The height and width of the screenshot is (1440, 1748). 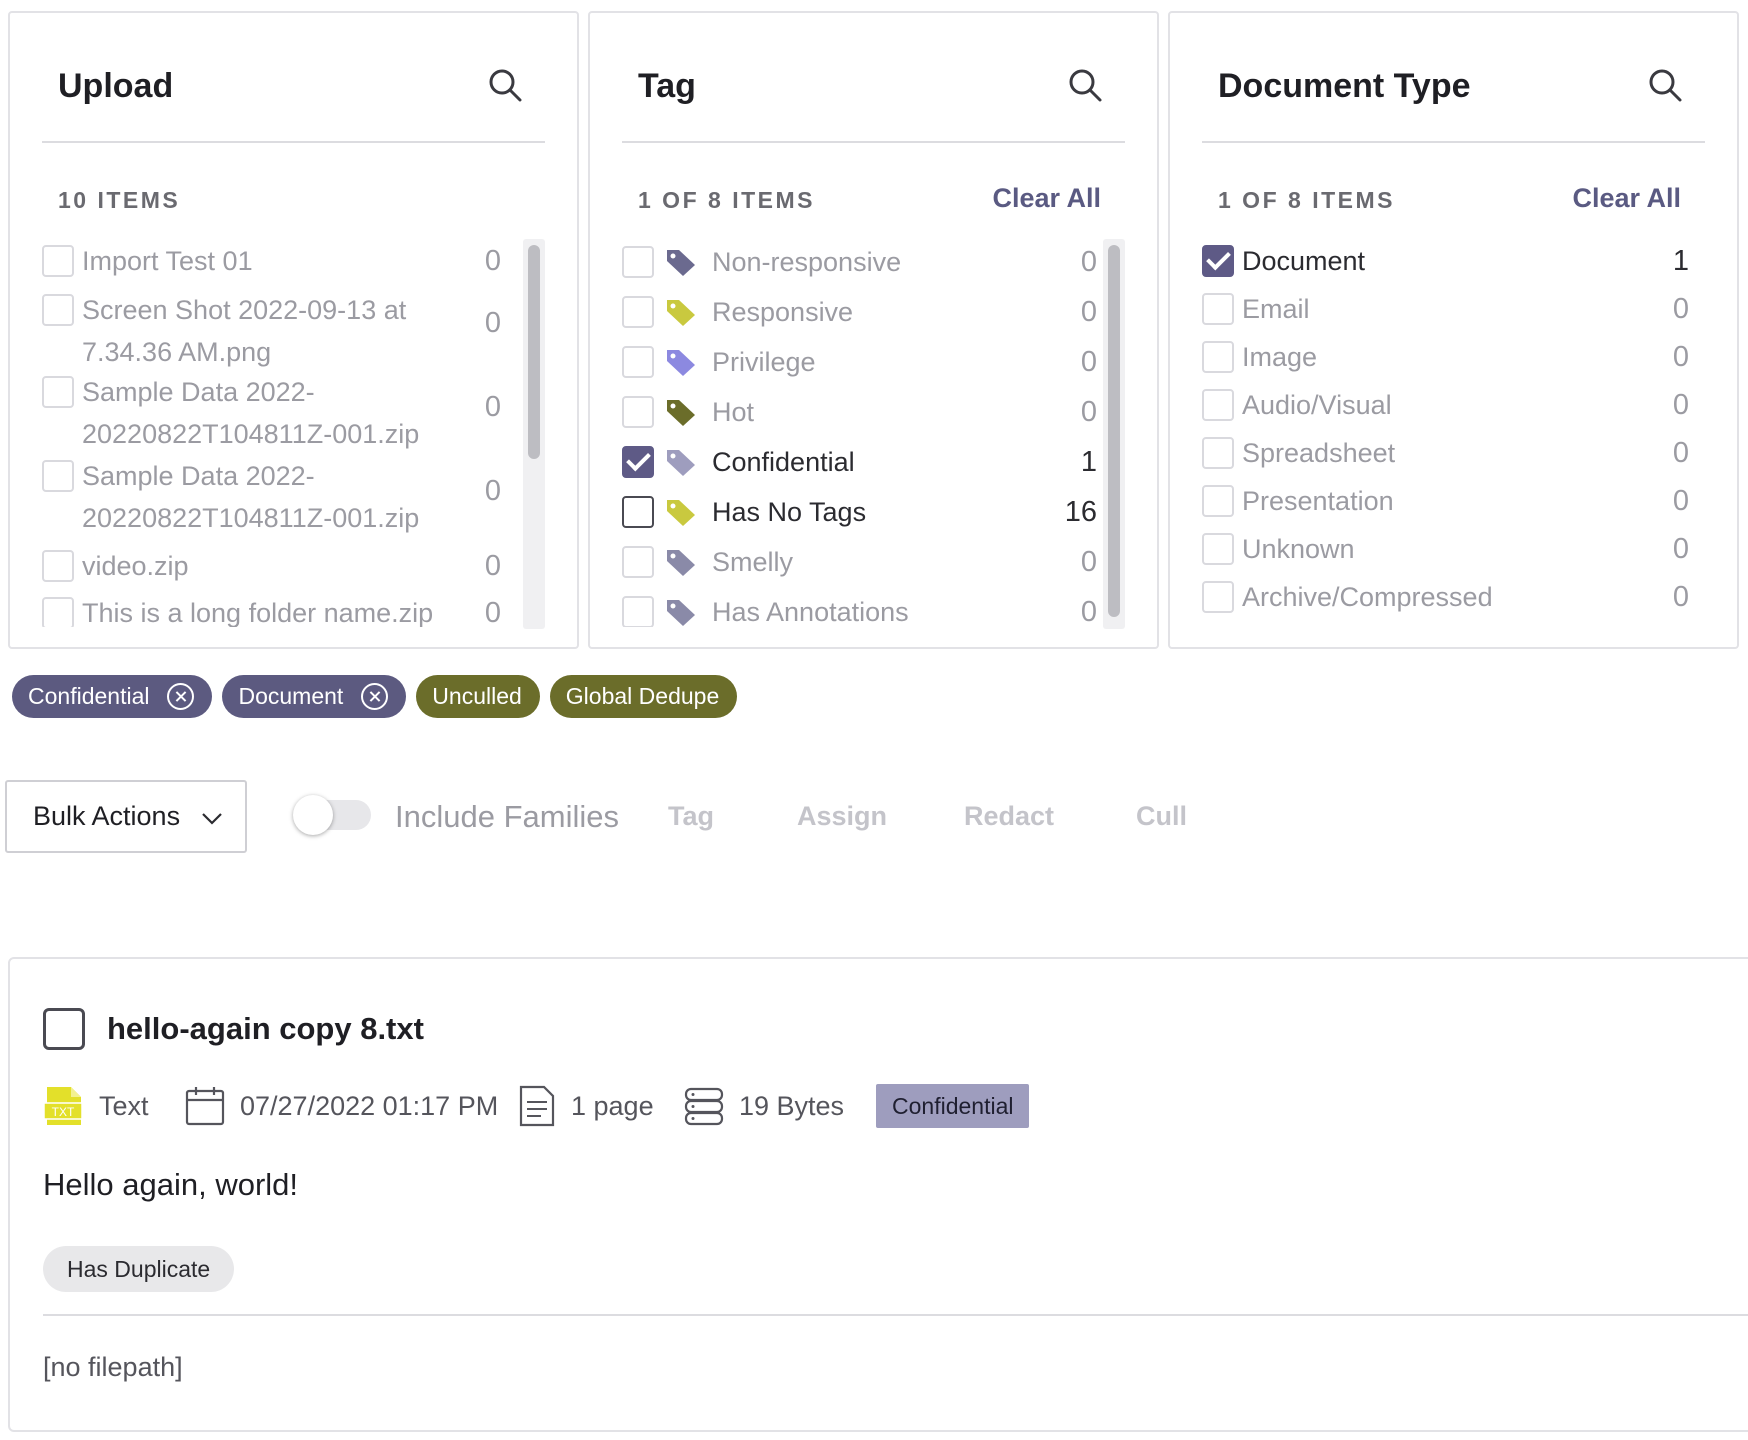 What do you see at coordinates (859, 362) in the screenshot?
I see `tag-list-item: Privilege 0` at bounding box center [859, 362].